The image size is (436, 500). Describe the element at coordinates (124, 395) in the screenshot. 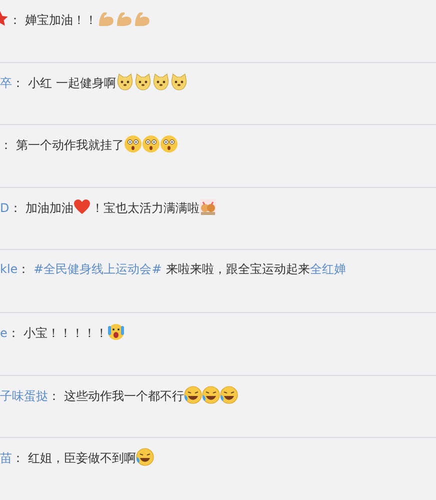

I see `comment-text: 这些动作我一个都不行` at that location.